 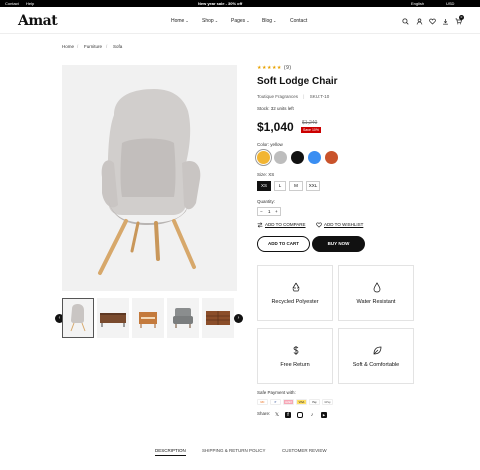 What do you see at coordinates (419, 21) in the screenshot?
I see `user-icon` at bounding box center [419, 21].